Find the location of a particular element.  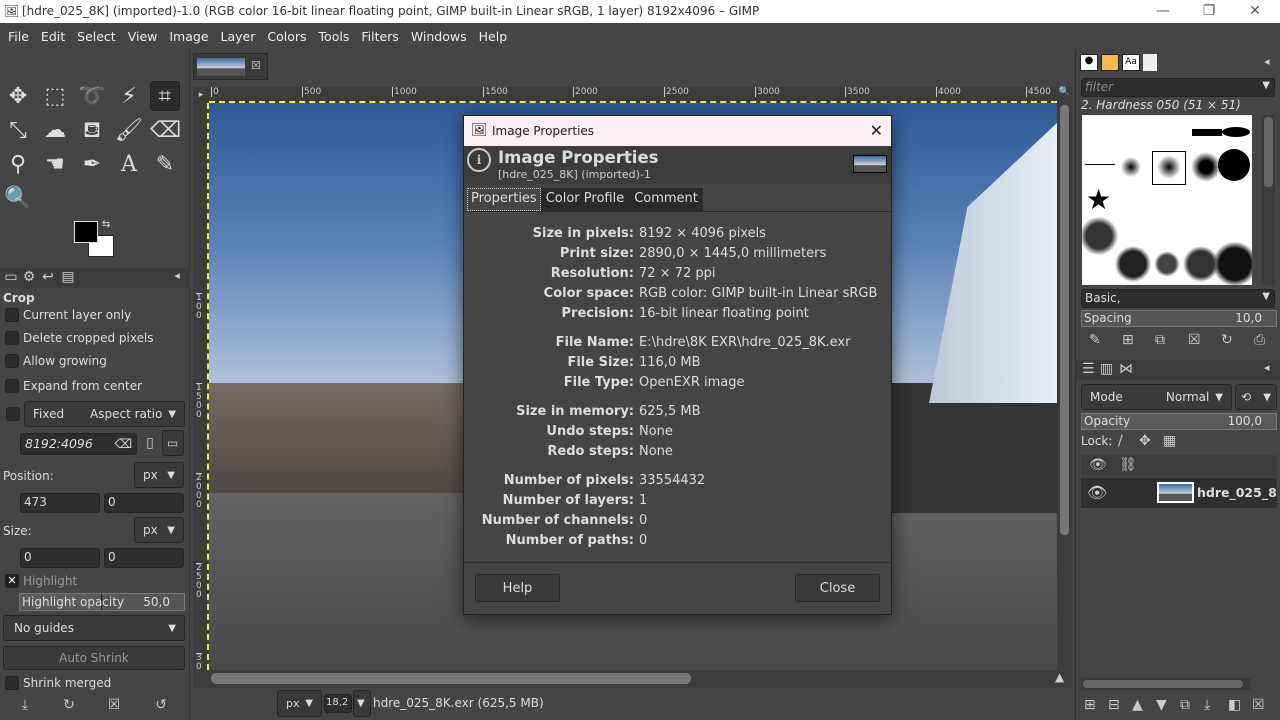

foreground-color-swatch is located at coordinates (86, 232).